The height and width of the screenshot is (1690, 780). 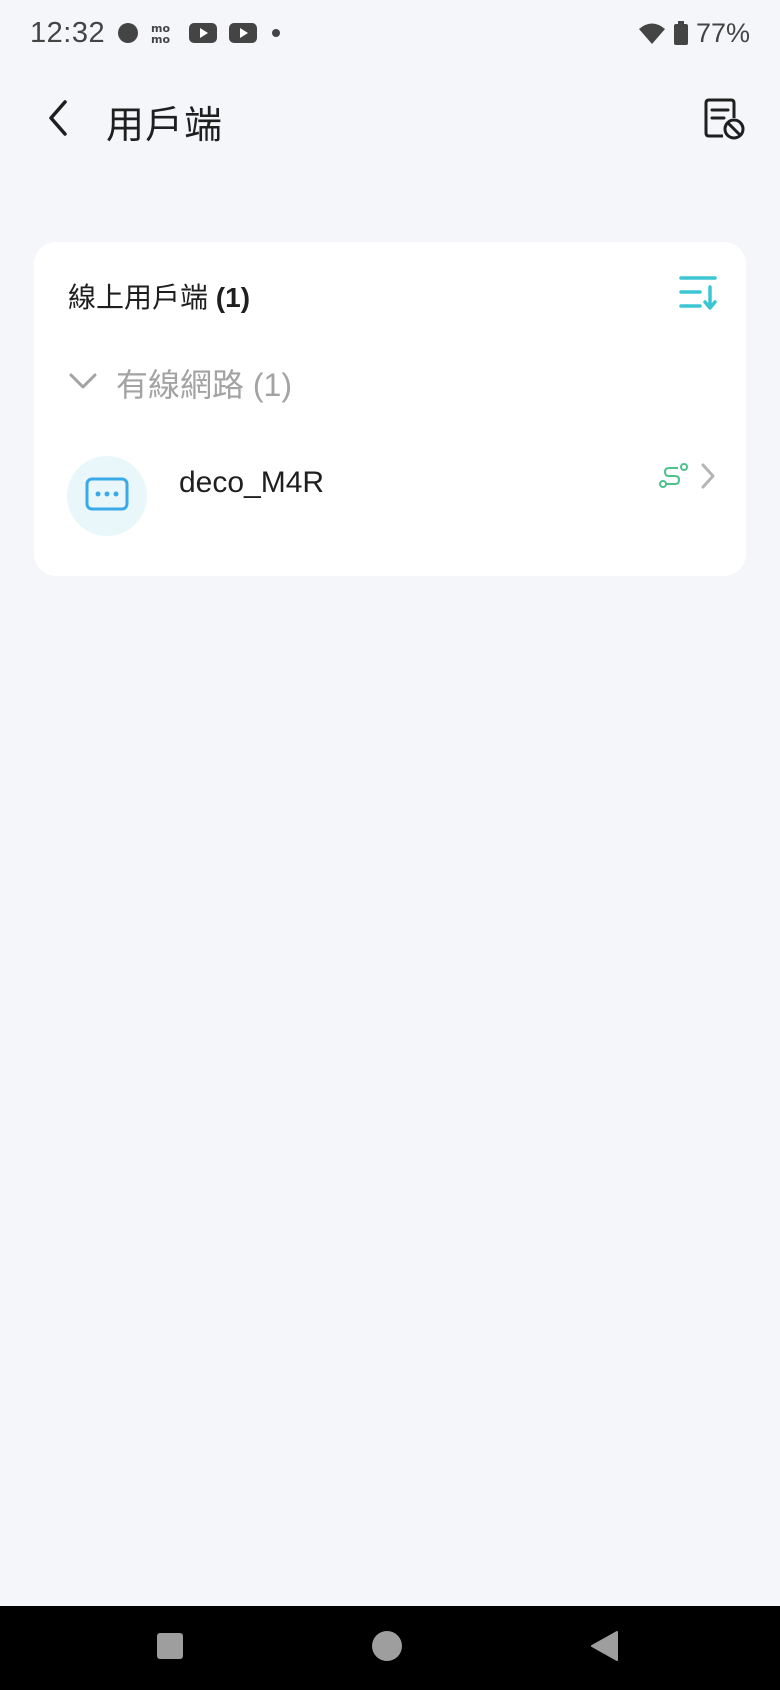 I want to click on home-icon, so click(x=387, y=1648).